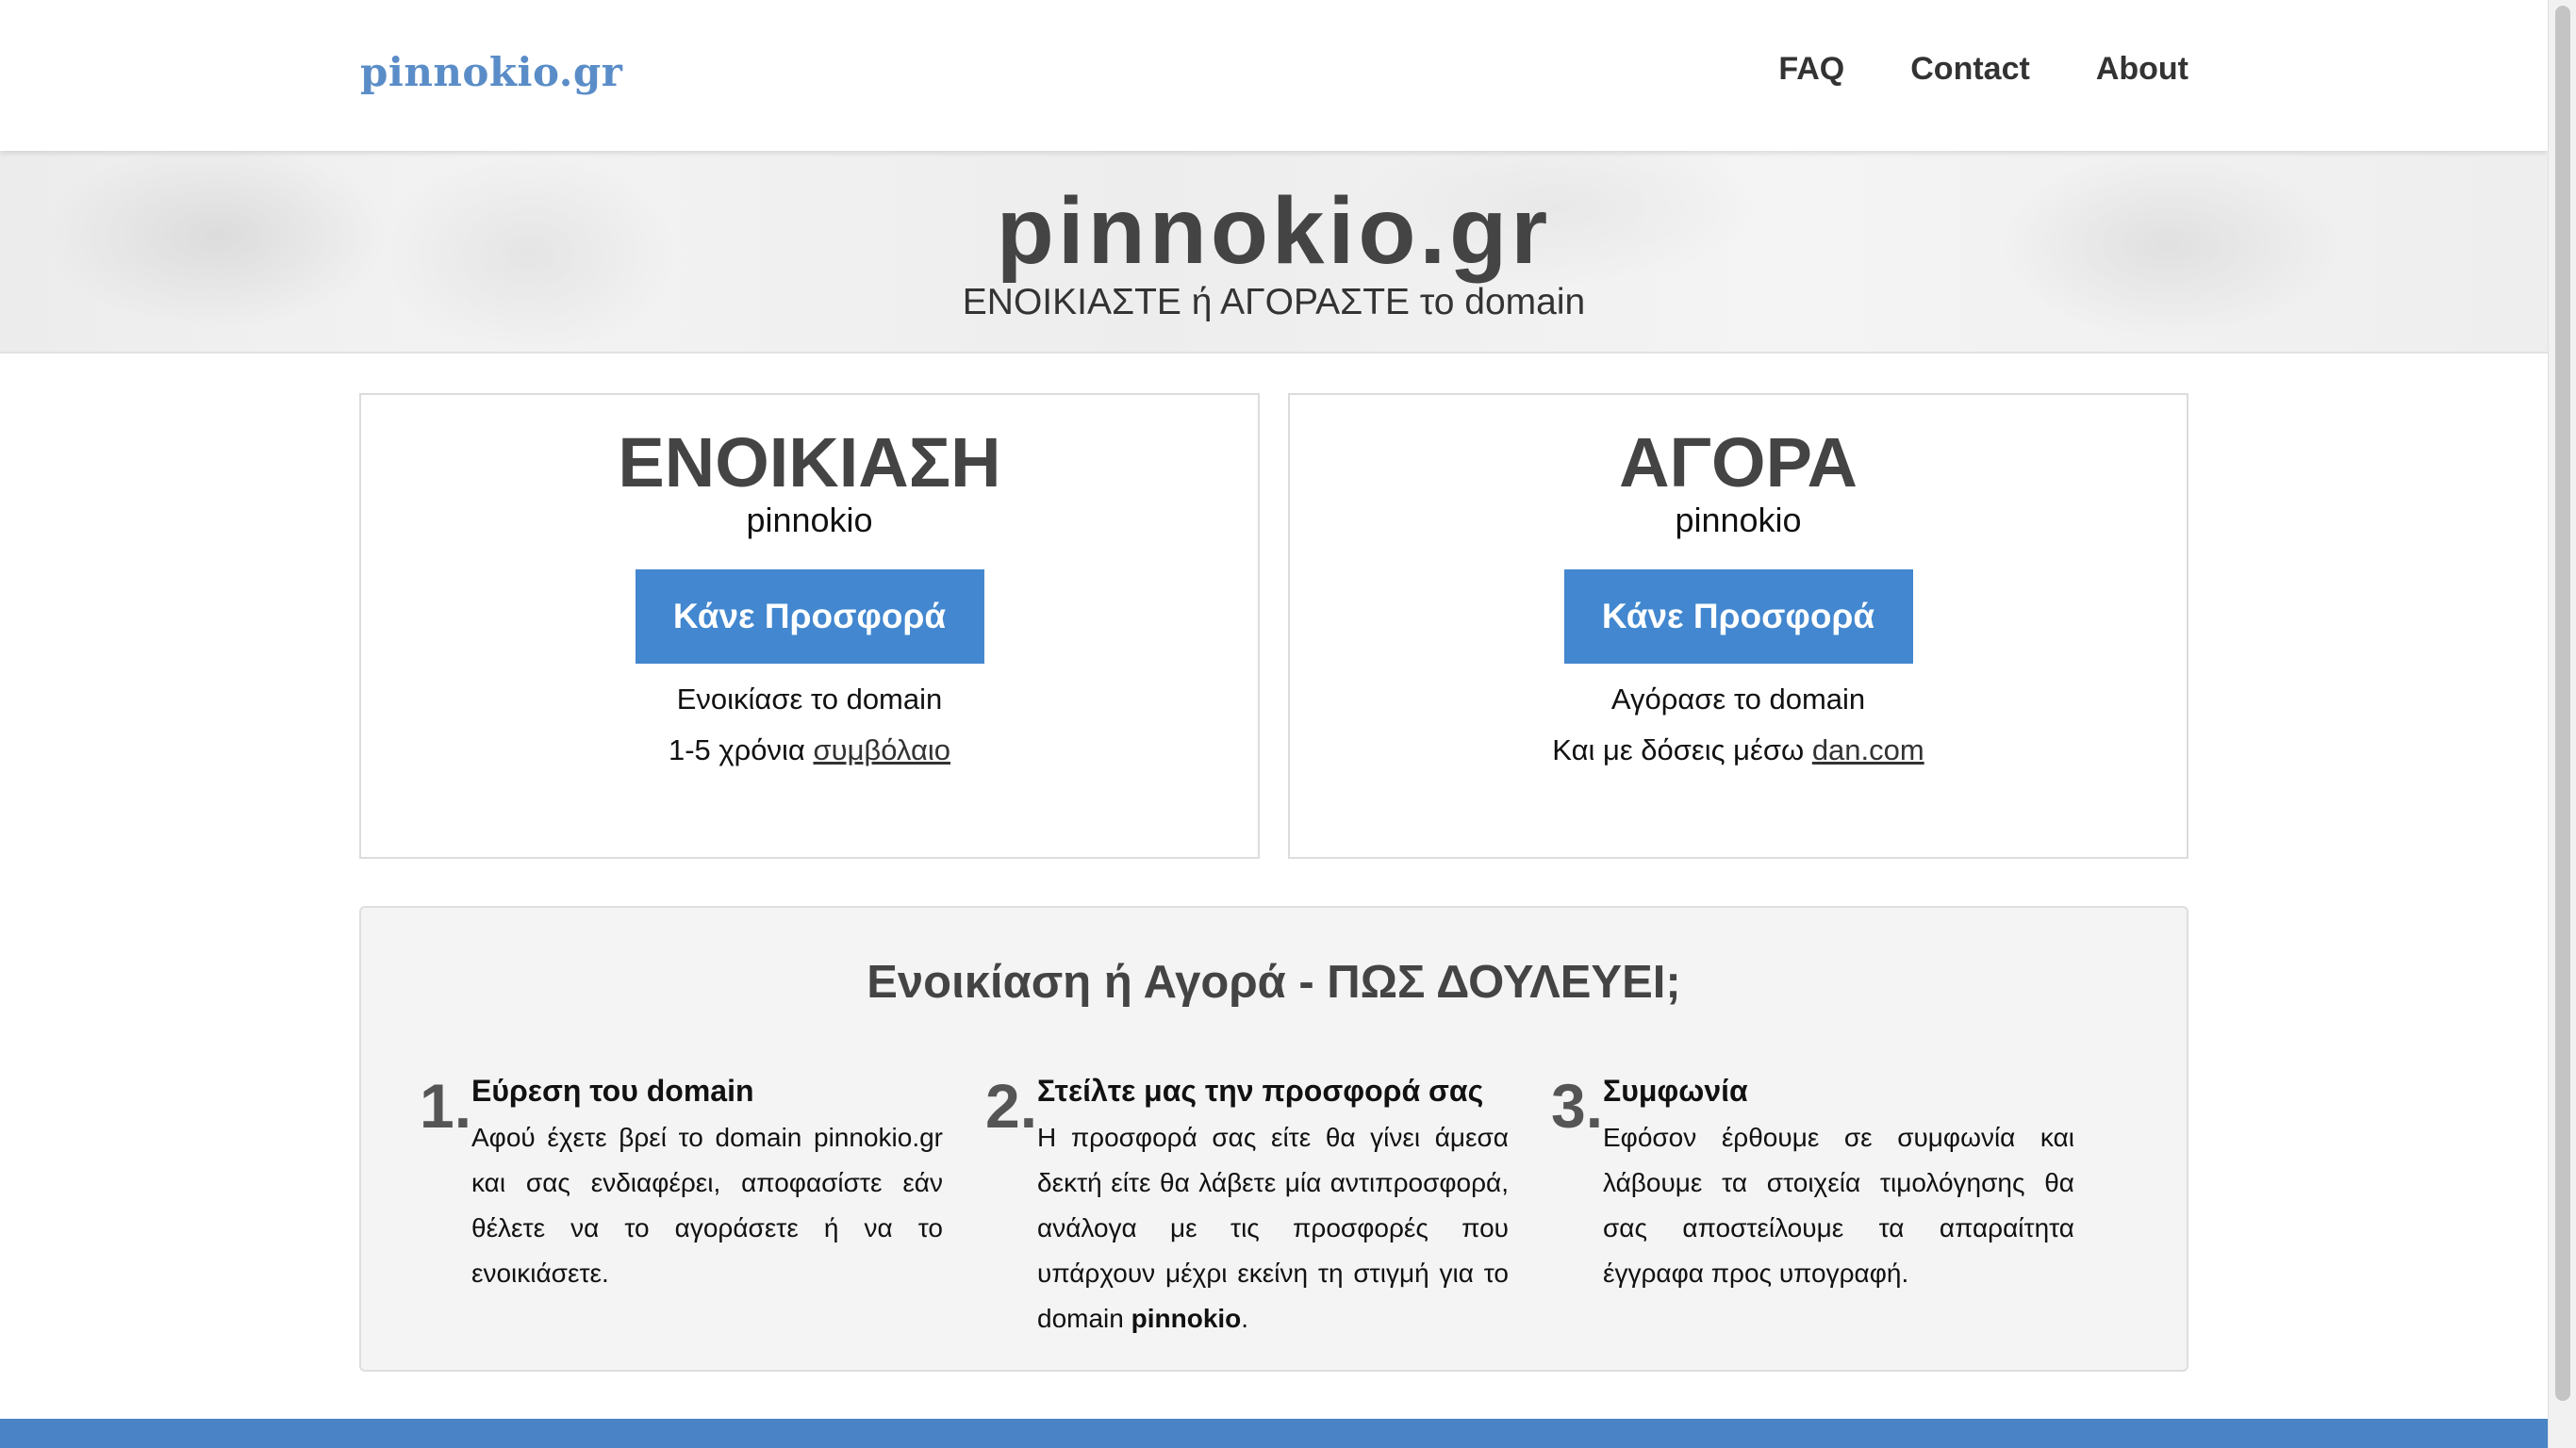  What do you see at coordinates (491, 72) in the screenshot?
I see `brand-logo: pinnokio.gr` at bounding box center [491, 72].